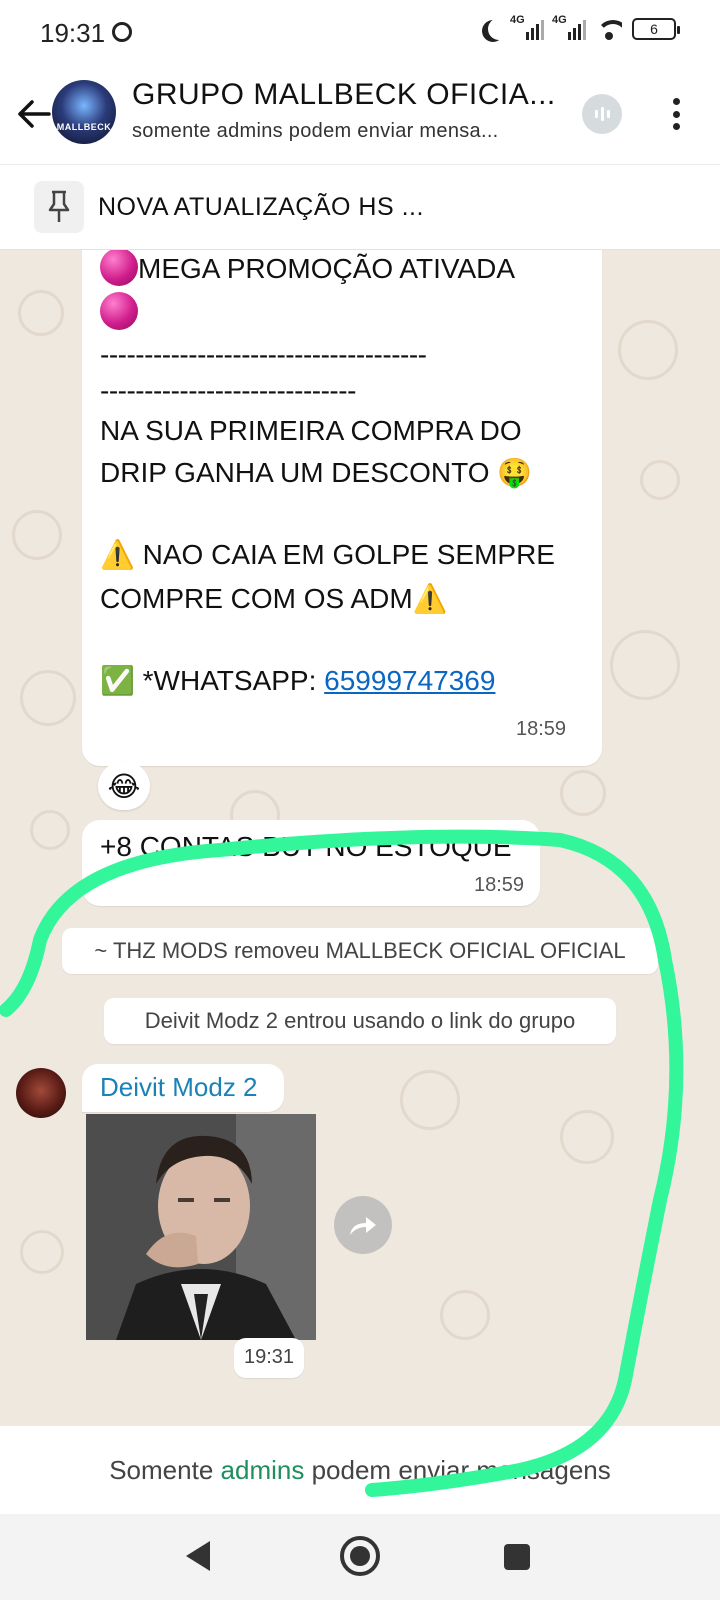 This screenshot has height=1600, width=720. Describe the element at coordinates (327, 268) in the screenshot. I see `promo-headline-text: MEGA PROMOÇÃO ATIVADA` at that location.